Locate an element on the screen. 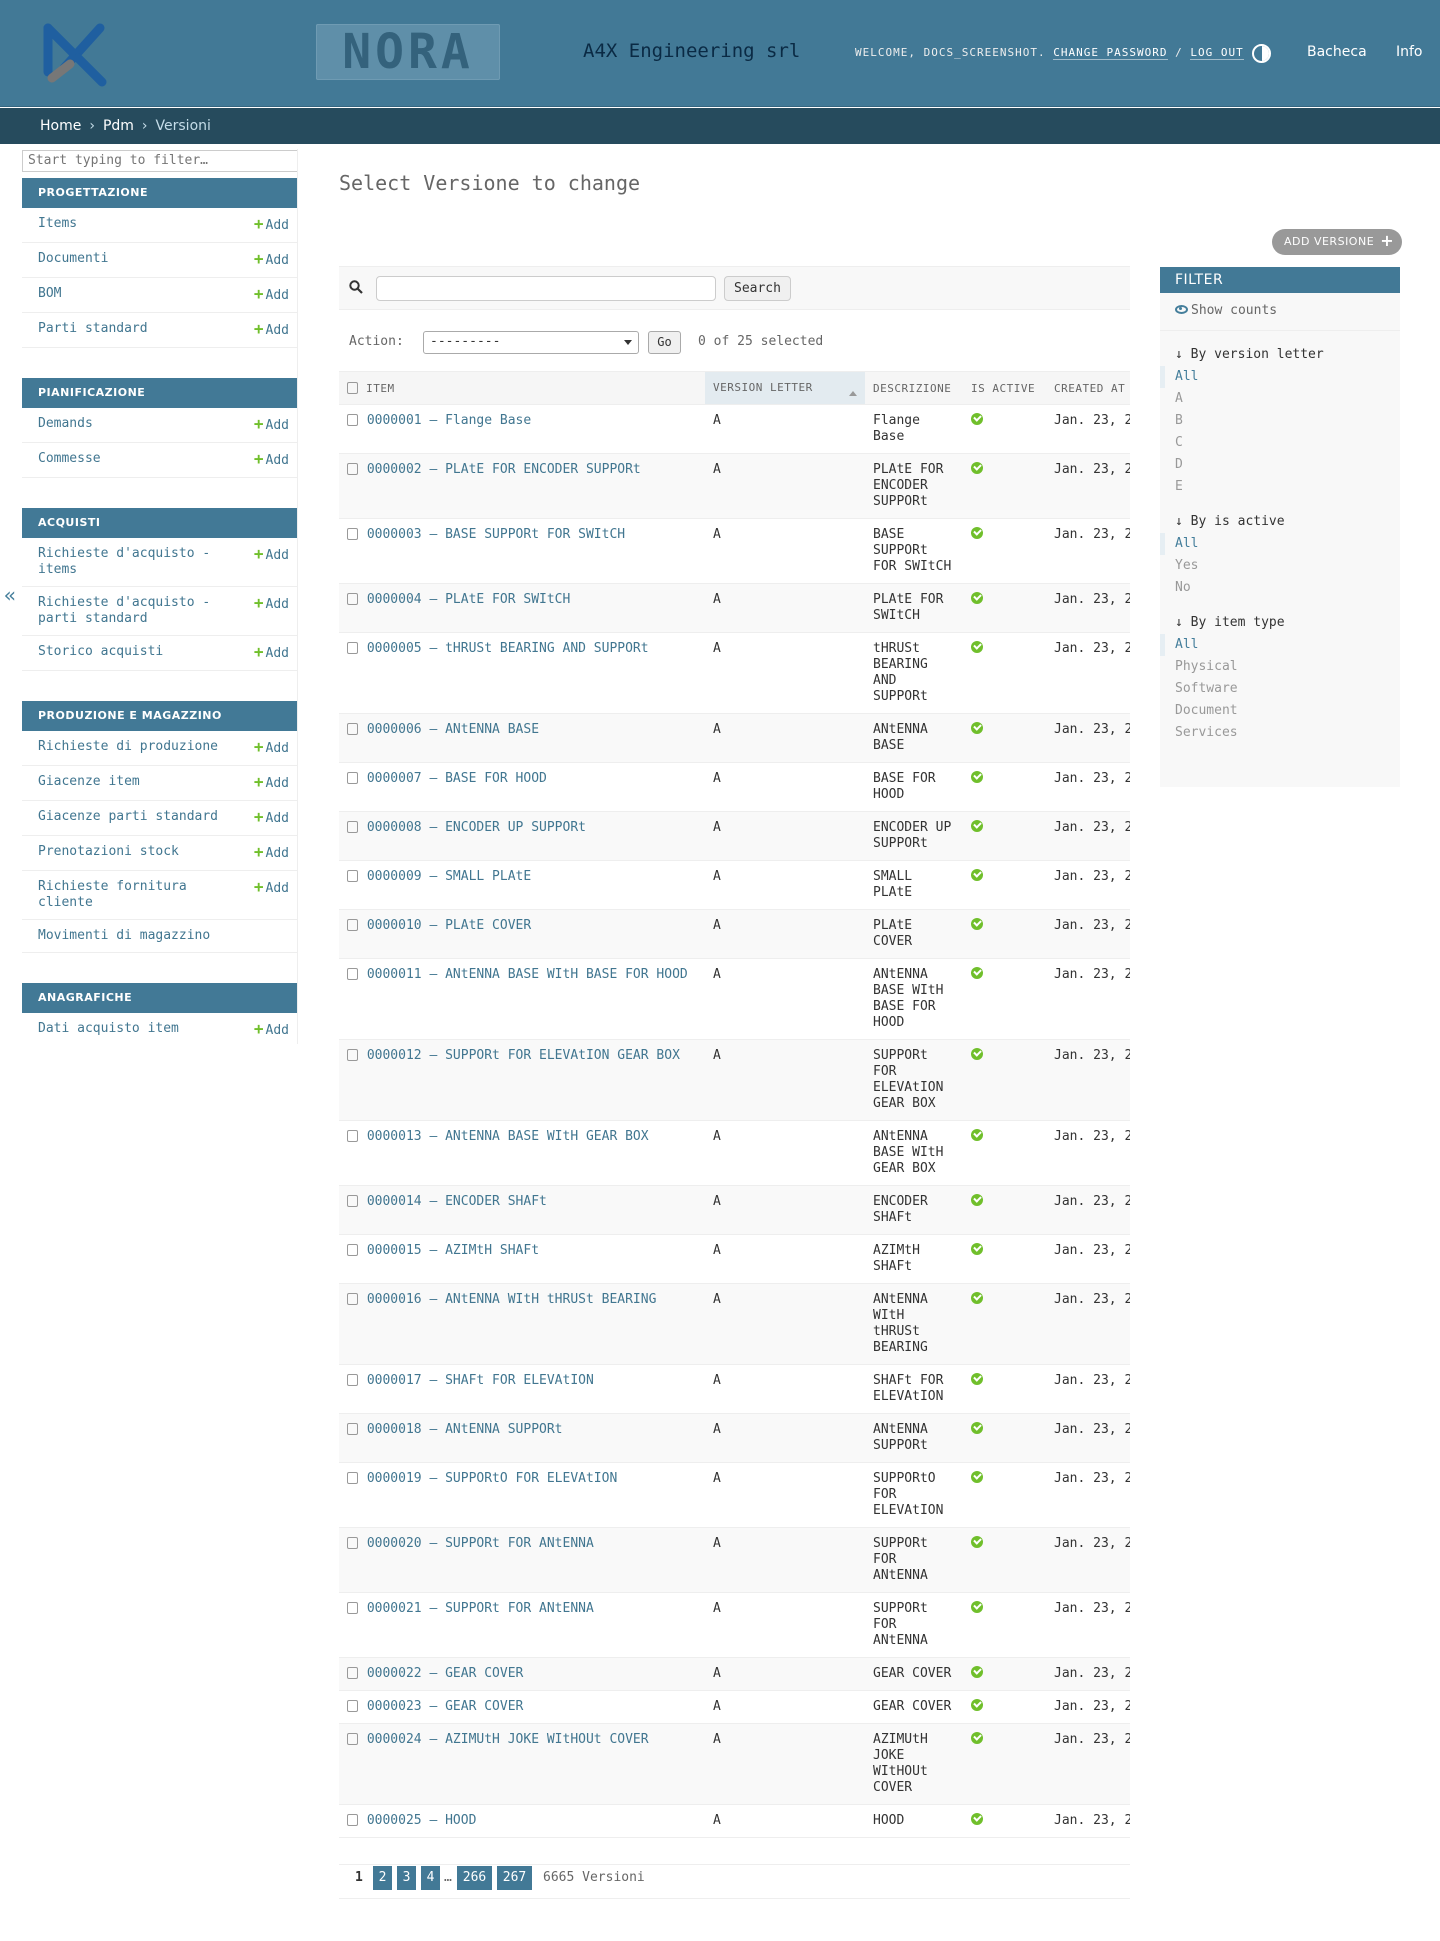 The image size is (1440, 1941). sidebar-item-link: Prenotazioni stock is located at coordinates (108, 853).